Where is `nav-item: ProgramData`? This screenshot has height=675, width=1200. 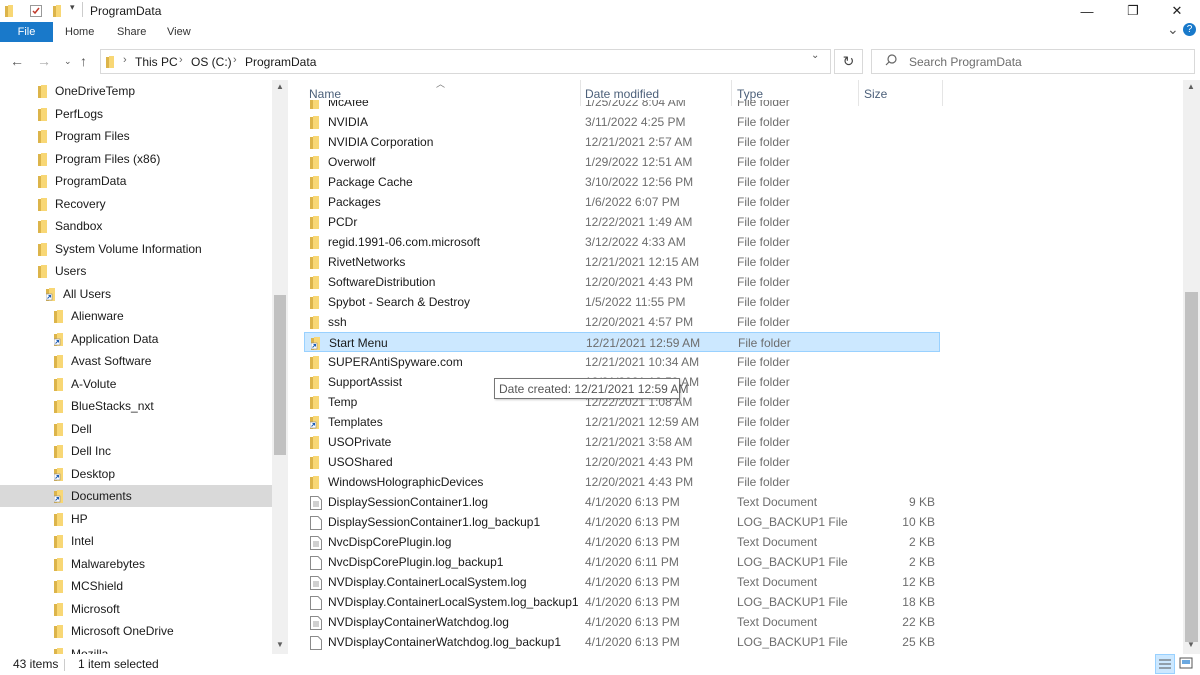
nav-item: ProgramData is located at coordinates (136, 181).